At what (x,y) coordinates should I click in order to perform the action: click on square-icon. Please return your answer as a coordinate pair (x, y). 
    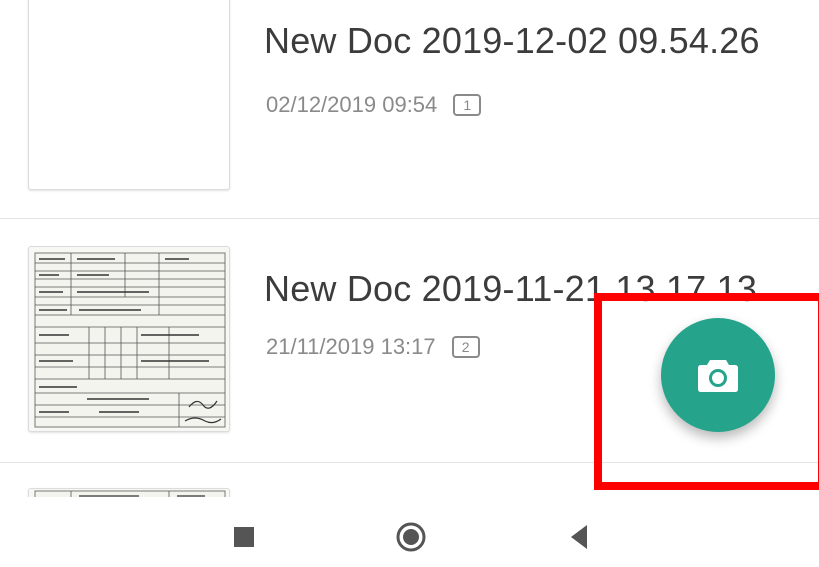
    Looking at the image, I should click on (244, 537).